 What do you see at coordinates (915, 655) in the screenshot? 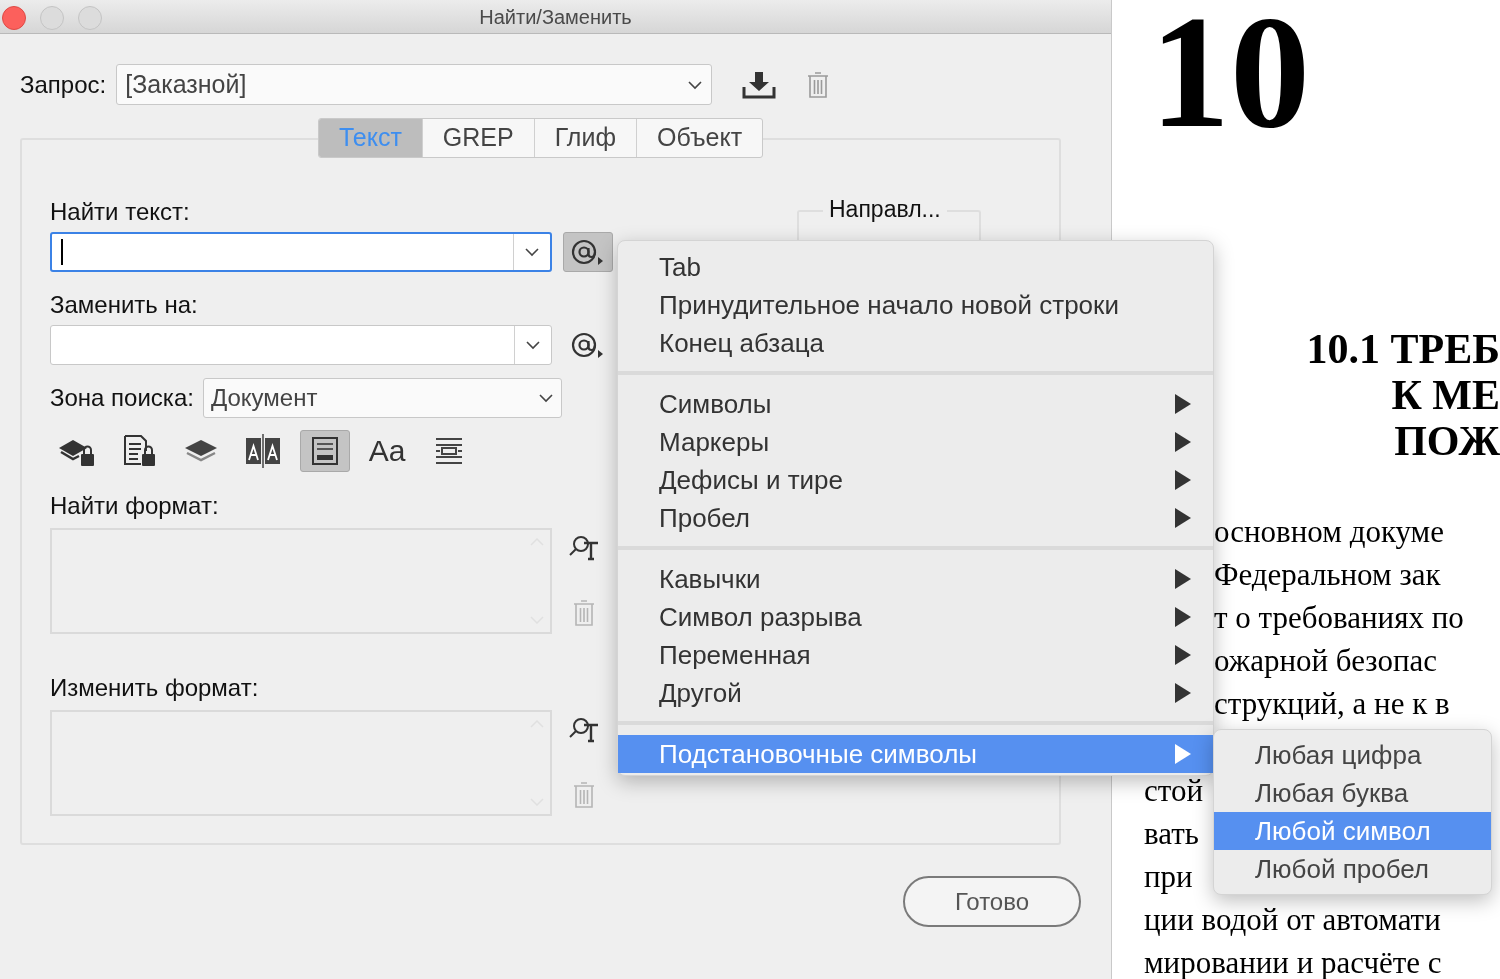
I see `menu-item: Переменная` at bounding box center [915, 655].